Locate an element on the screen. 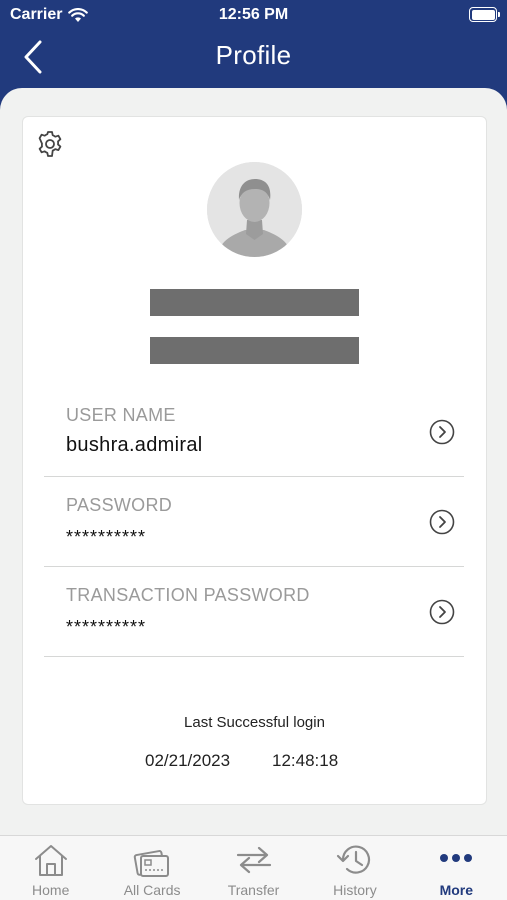  avatar is located at coordinates (254, 209).